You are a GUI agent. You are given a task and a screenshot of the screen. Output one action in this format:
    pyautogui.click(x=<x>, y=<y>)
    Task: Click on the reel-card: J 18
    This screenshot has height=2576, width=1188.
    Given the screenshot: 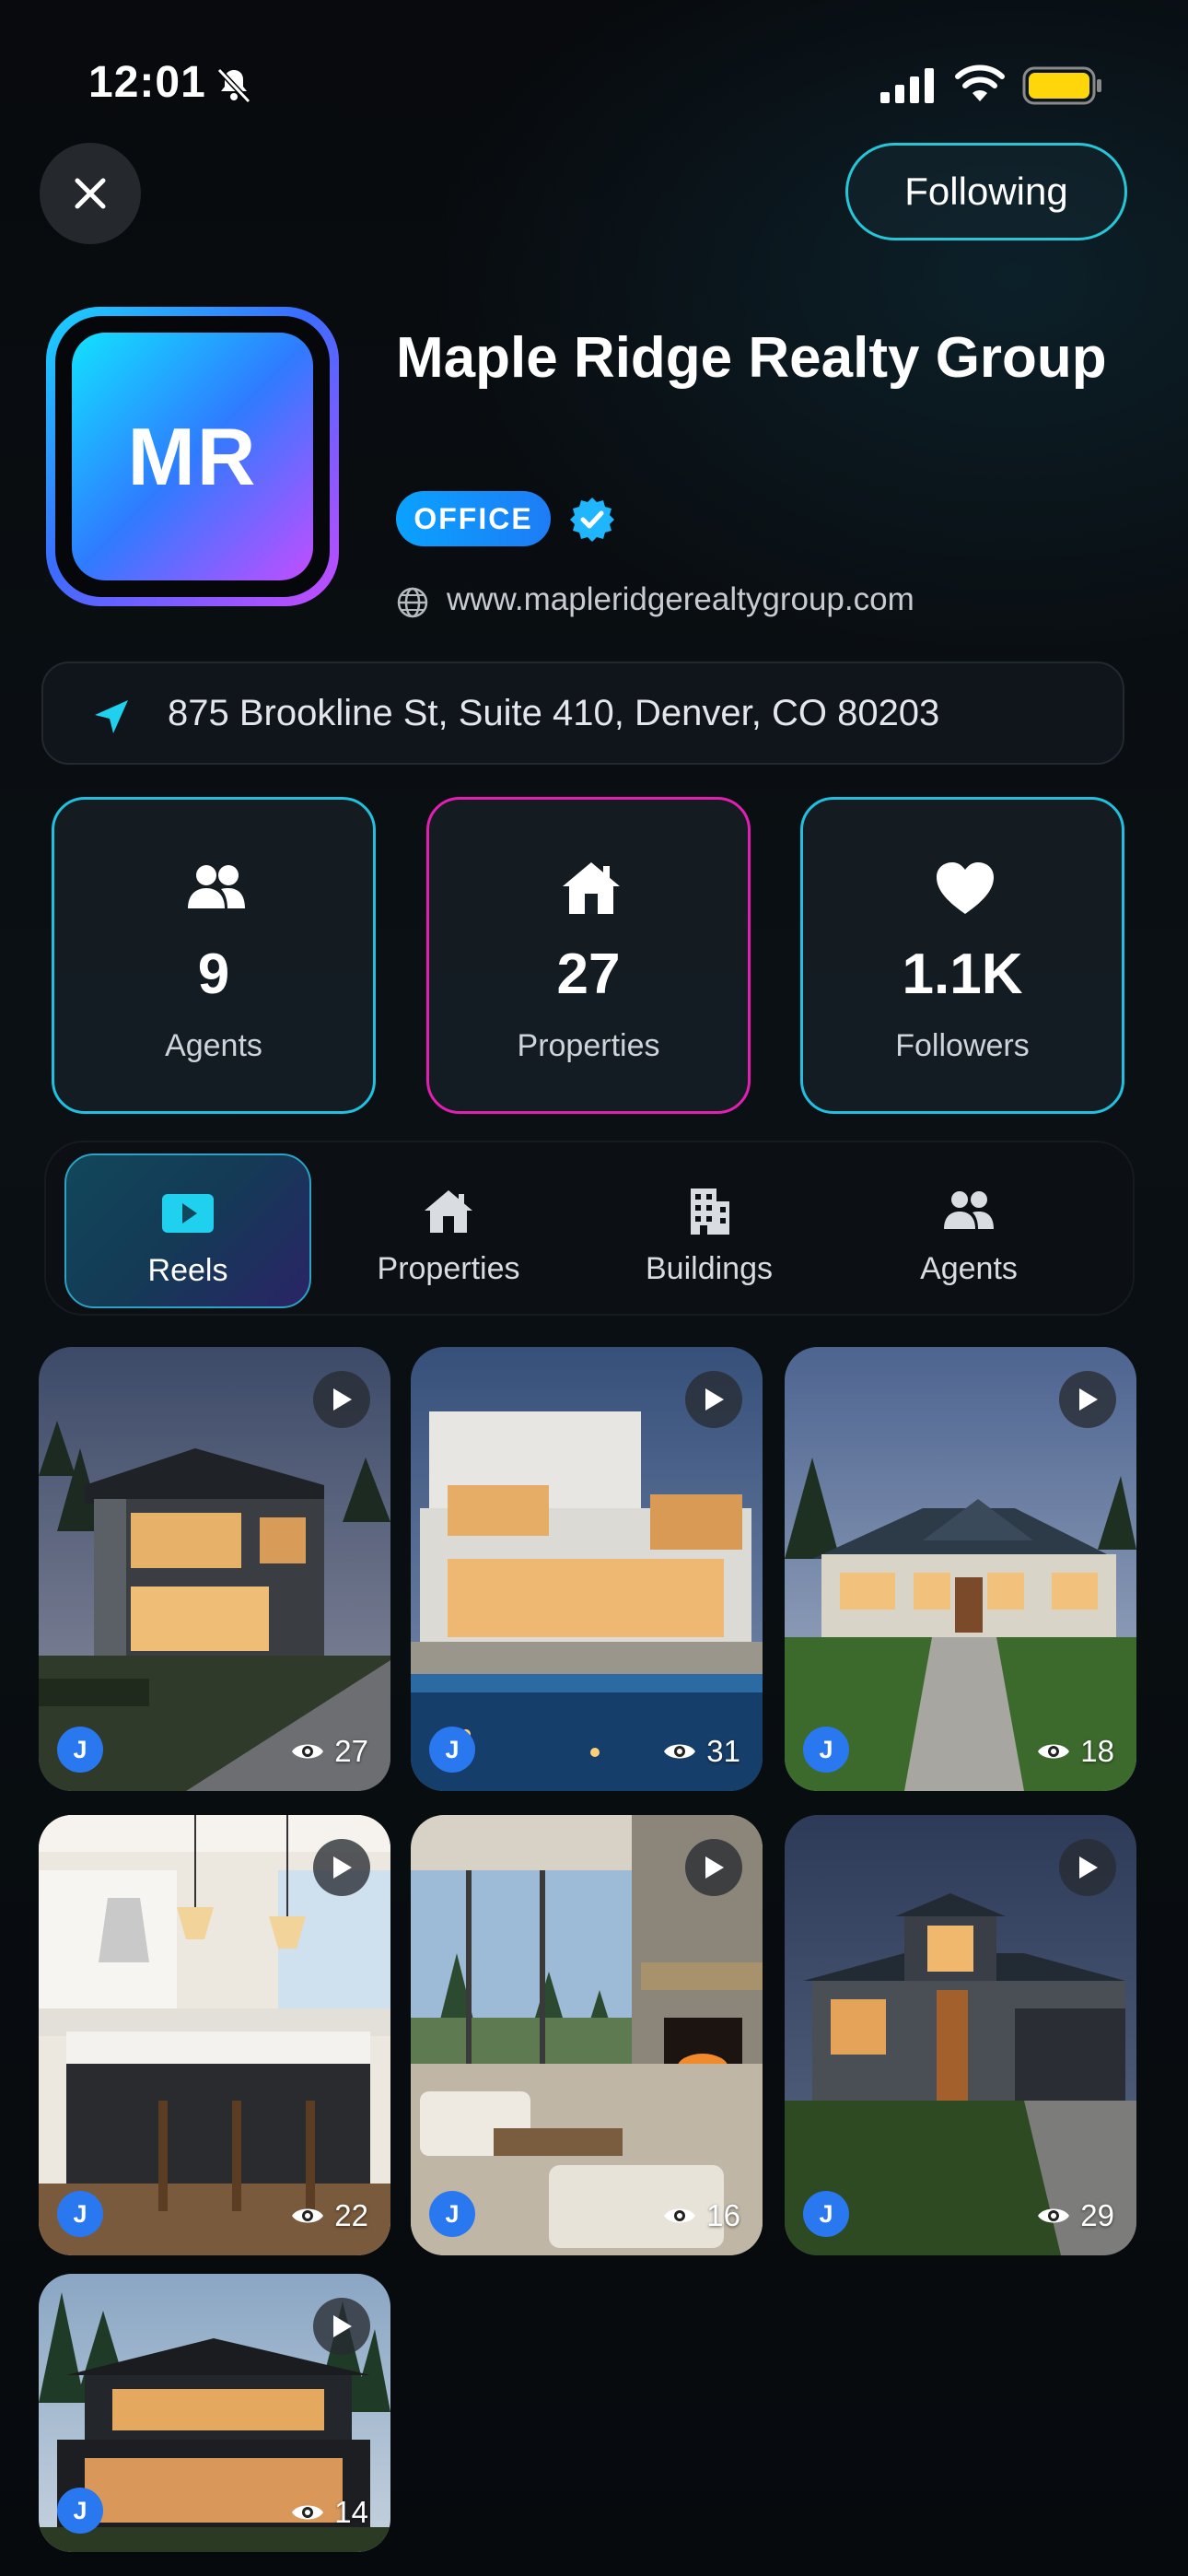 What is the action you would take?
    pyautogui.click(x=961, y=1569)
    